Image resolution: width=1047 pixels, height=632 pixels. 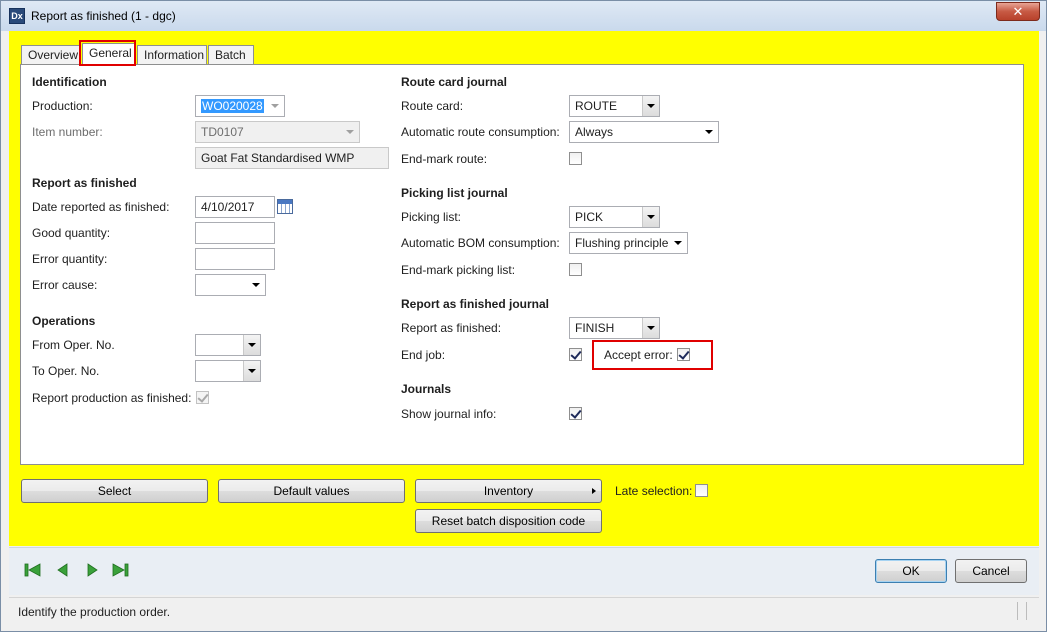 What do you see at coordinates (654, 491) in the screenshot?
I see `late-selection-label: Late selection:` at bounding box center [654, 491].